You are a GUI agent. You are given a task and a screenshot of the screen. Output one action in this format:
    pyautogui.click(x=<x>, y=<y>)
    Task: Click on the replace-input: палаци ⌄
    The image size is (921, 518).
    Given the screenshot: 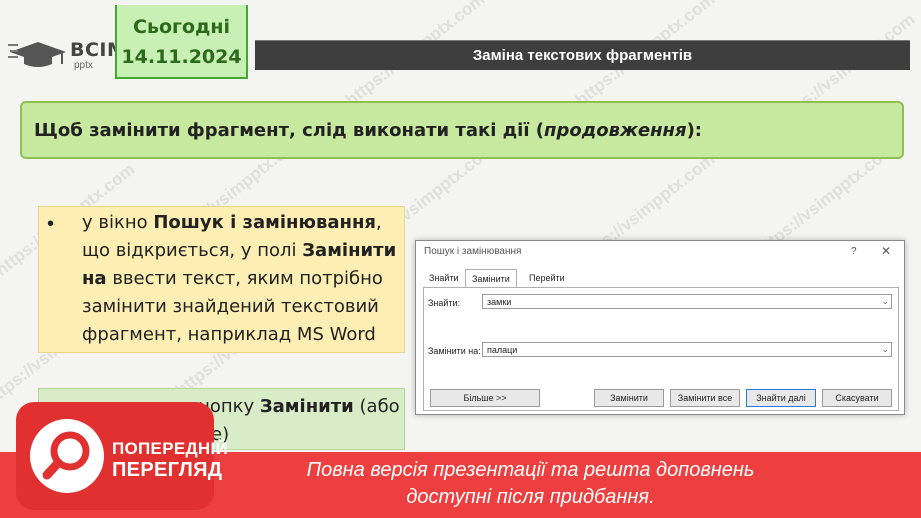 What is the action you would take?
    pyautogui.click(x=687, y=349)
    